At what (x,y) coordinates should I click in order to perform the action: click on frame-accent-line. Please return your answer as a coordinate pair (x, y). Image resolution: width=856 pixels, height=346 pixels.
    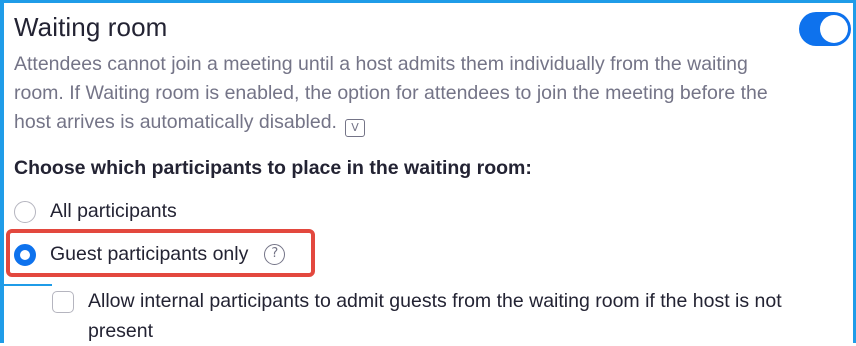
    Looking at the image, I should click on (26, 285).